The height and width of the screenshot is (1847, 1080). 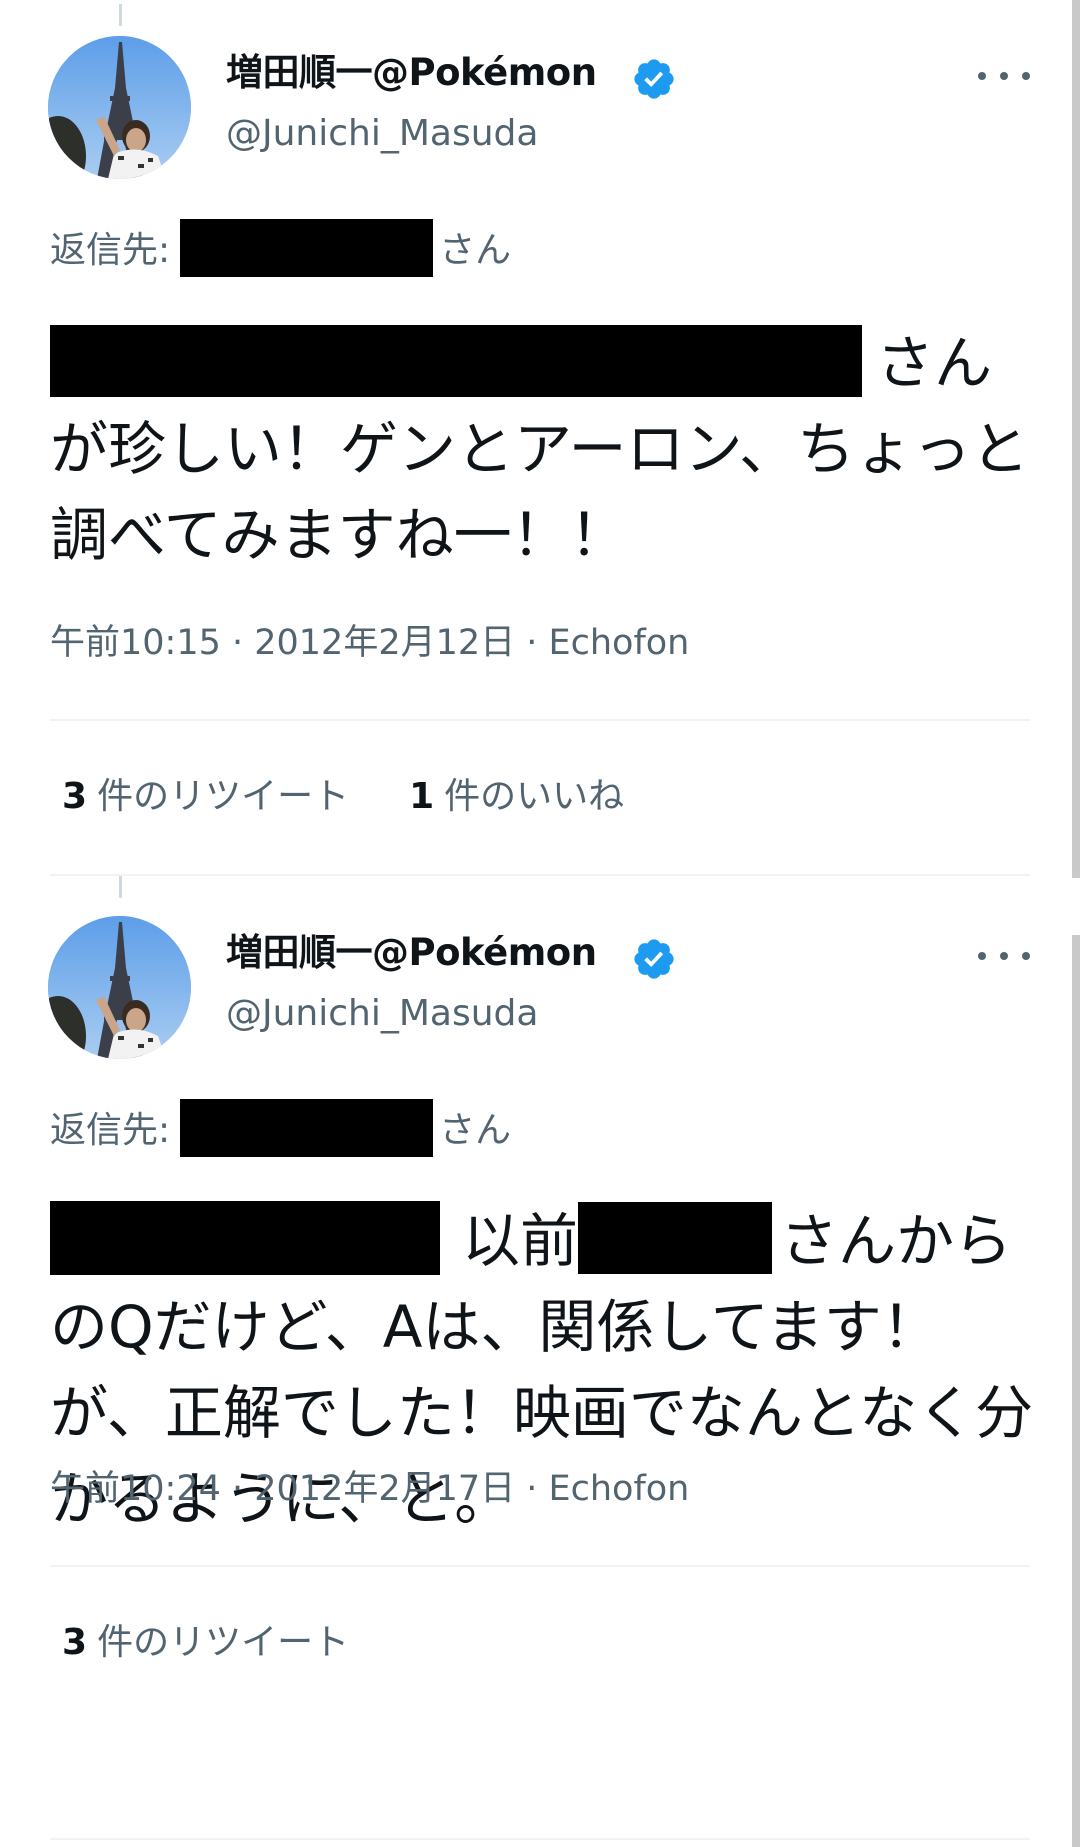 I want to click on tweet-body: さんが珍しい！ゲンとアーロン、ちょっと調べてみますね一！！, so click(x=550, y=449).